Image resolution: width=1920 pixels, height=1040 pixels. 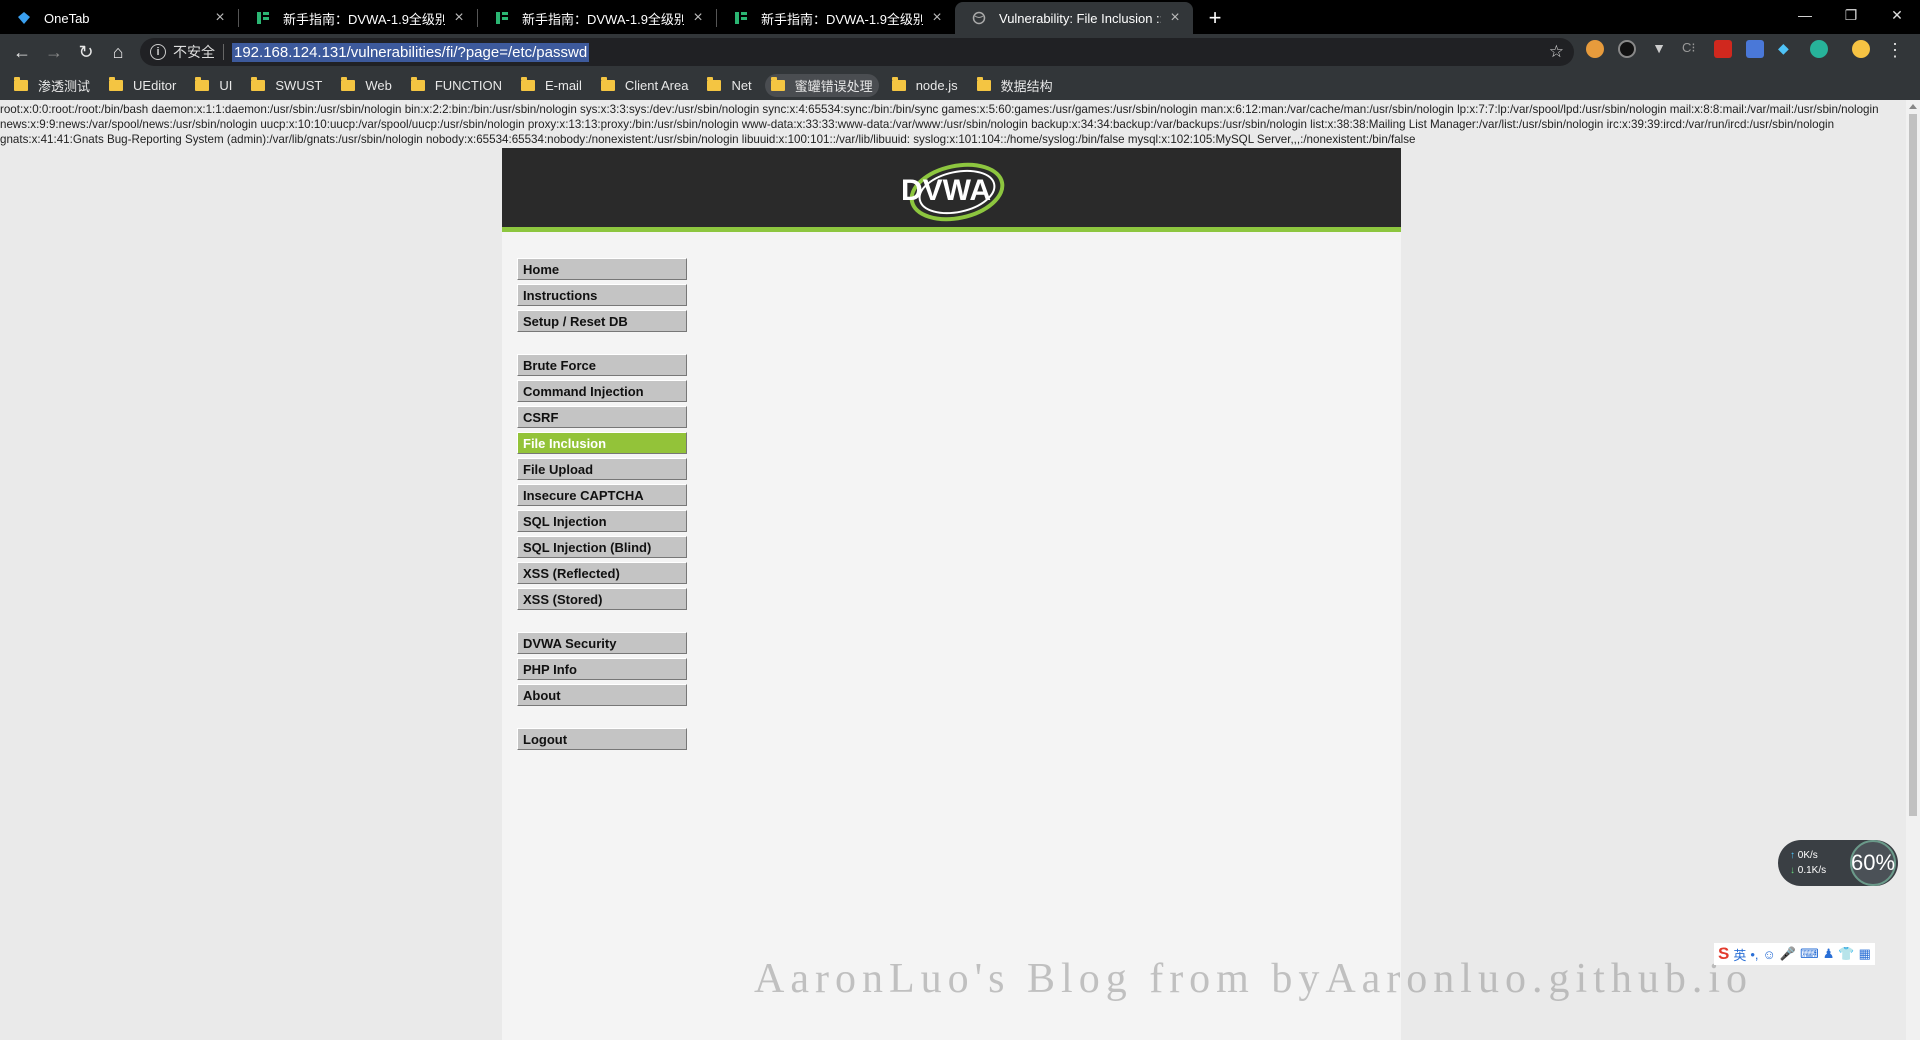 I want to click on forward-icon: →, so click(x=54, y=52).